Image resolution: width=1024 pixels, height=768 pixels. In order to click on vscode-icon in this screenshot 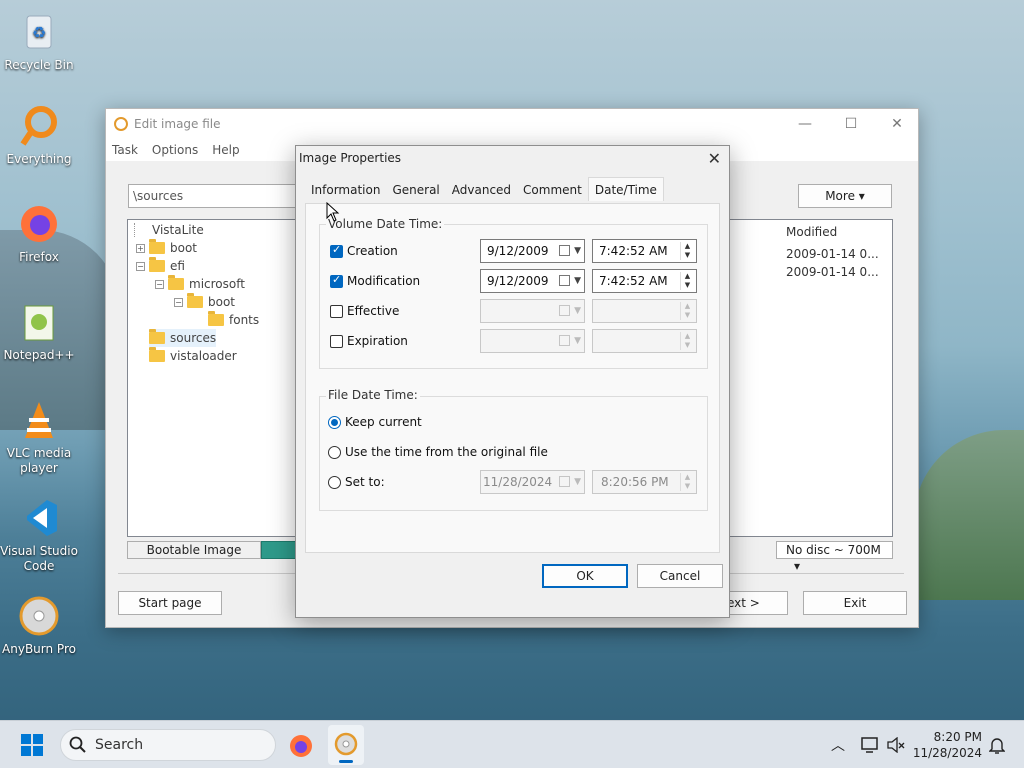, I will do `click(39, 518)`.